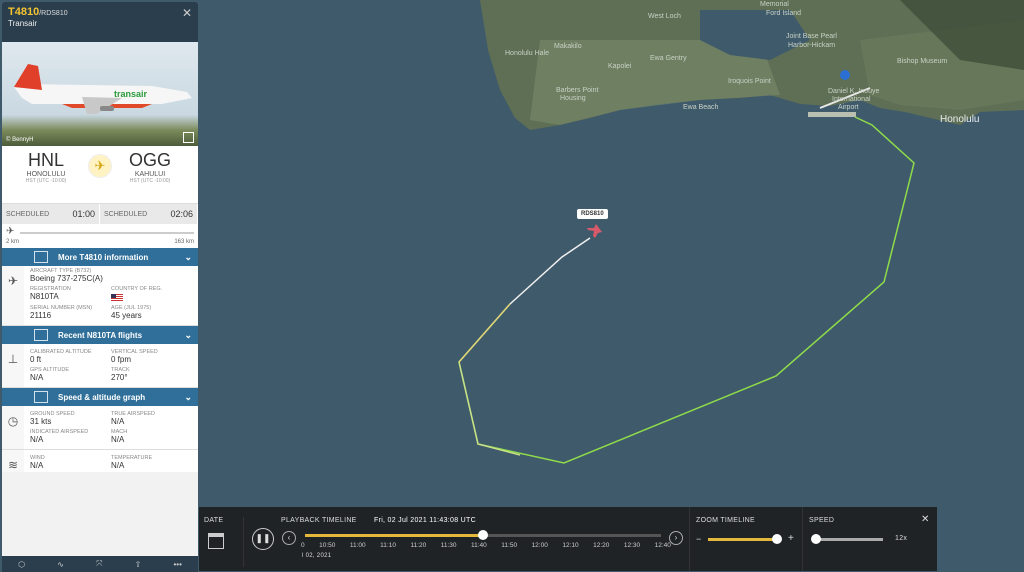  Describe the element at coordinates (327, 545) in the screenshot. I see `timeline-tick: 10:50` at that location.